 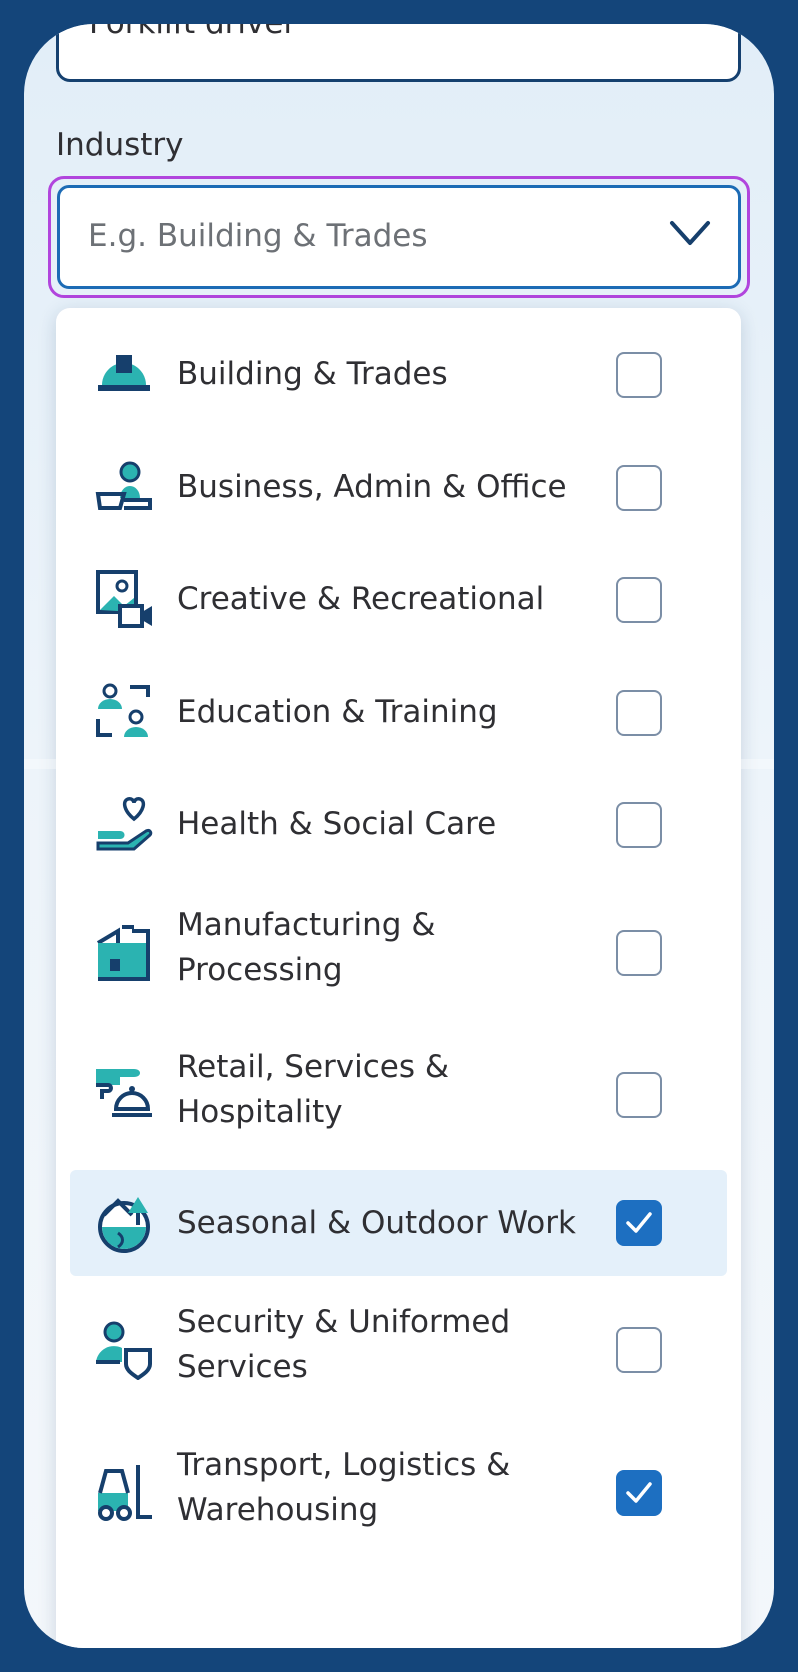 I want to click on person-shield-icon, so click(x=124, y=1350).